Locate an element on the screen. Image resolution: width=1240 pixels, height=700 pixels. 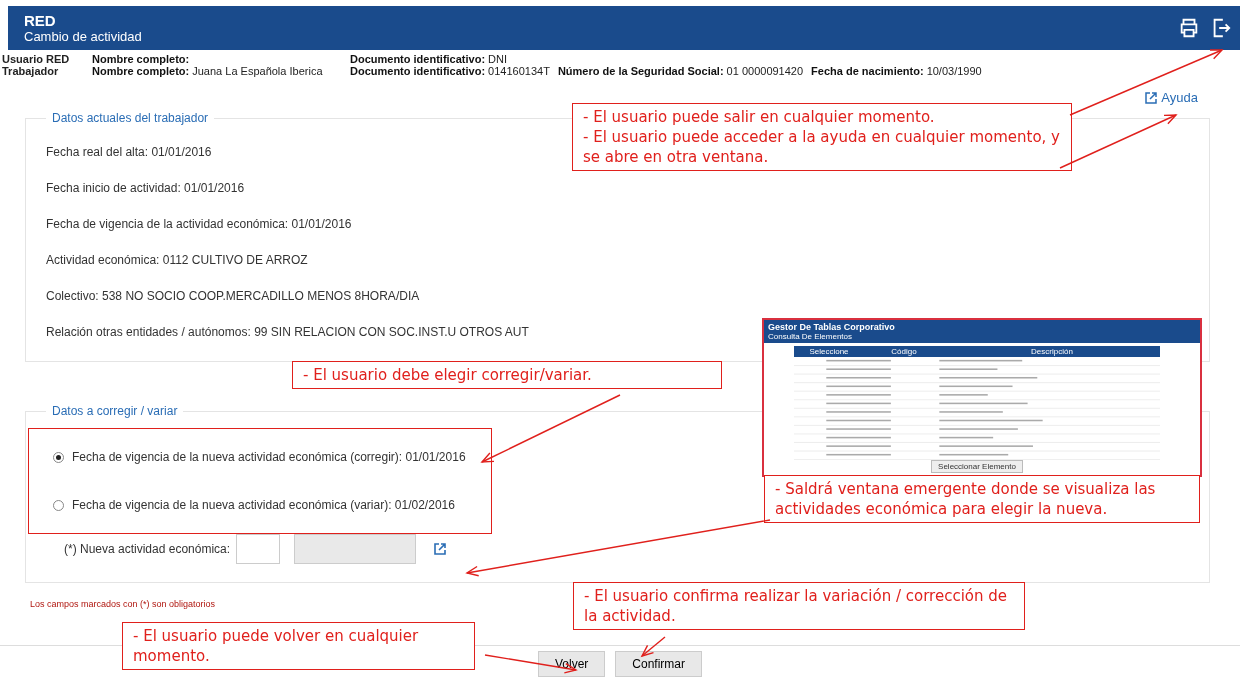
info-field: Número de la Seguridad Social: 01 0000091420 is located at coordinates (680, 71).